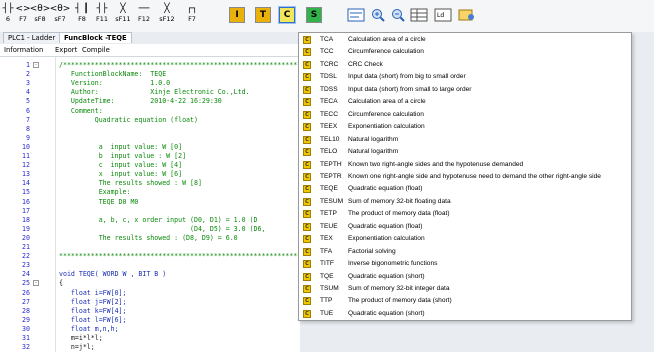  I want to click on menu-information: Information, so click(23, 50).